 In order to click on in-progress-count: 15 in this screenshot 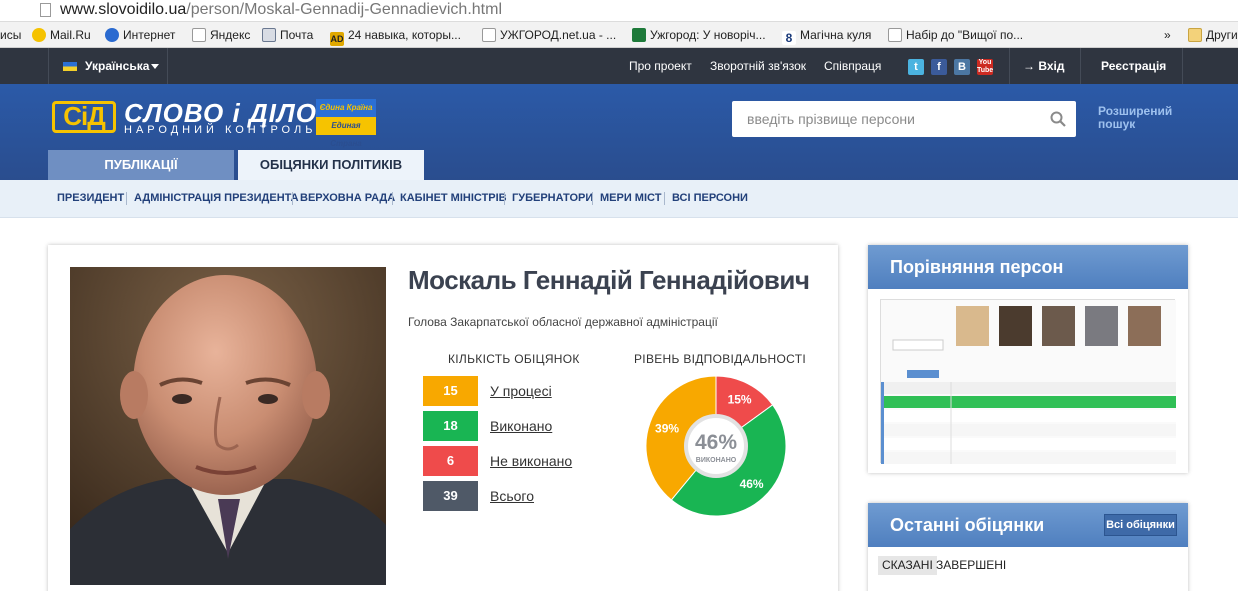, I will do `click(450, 391)`.